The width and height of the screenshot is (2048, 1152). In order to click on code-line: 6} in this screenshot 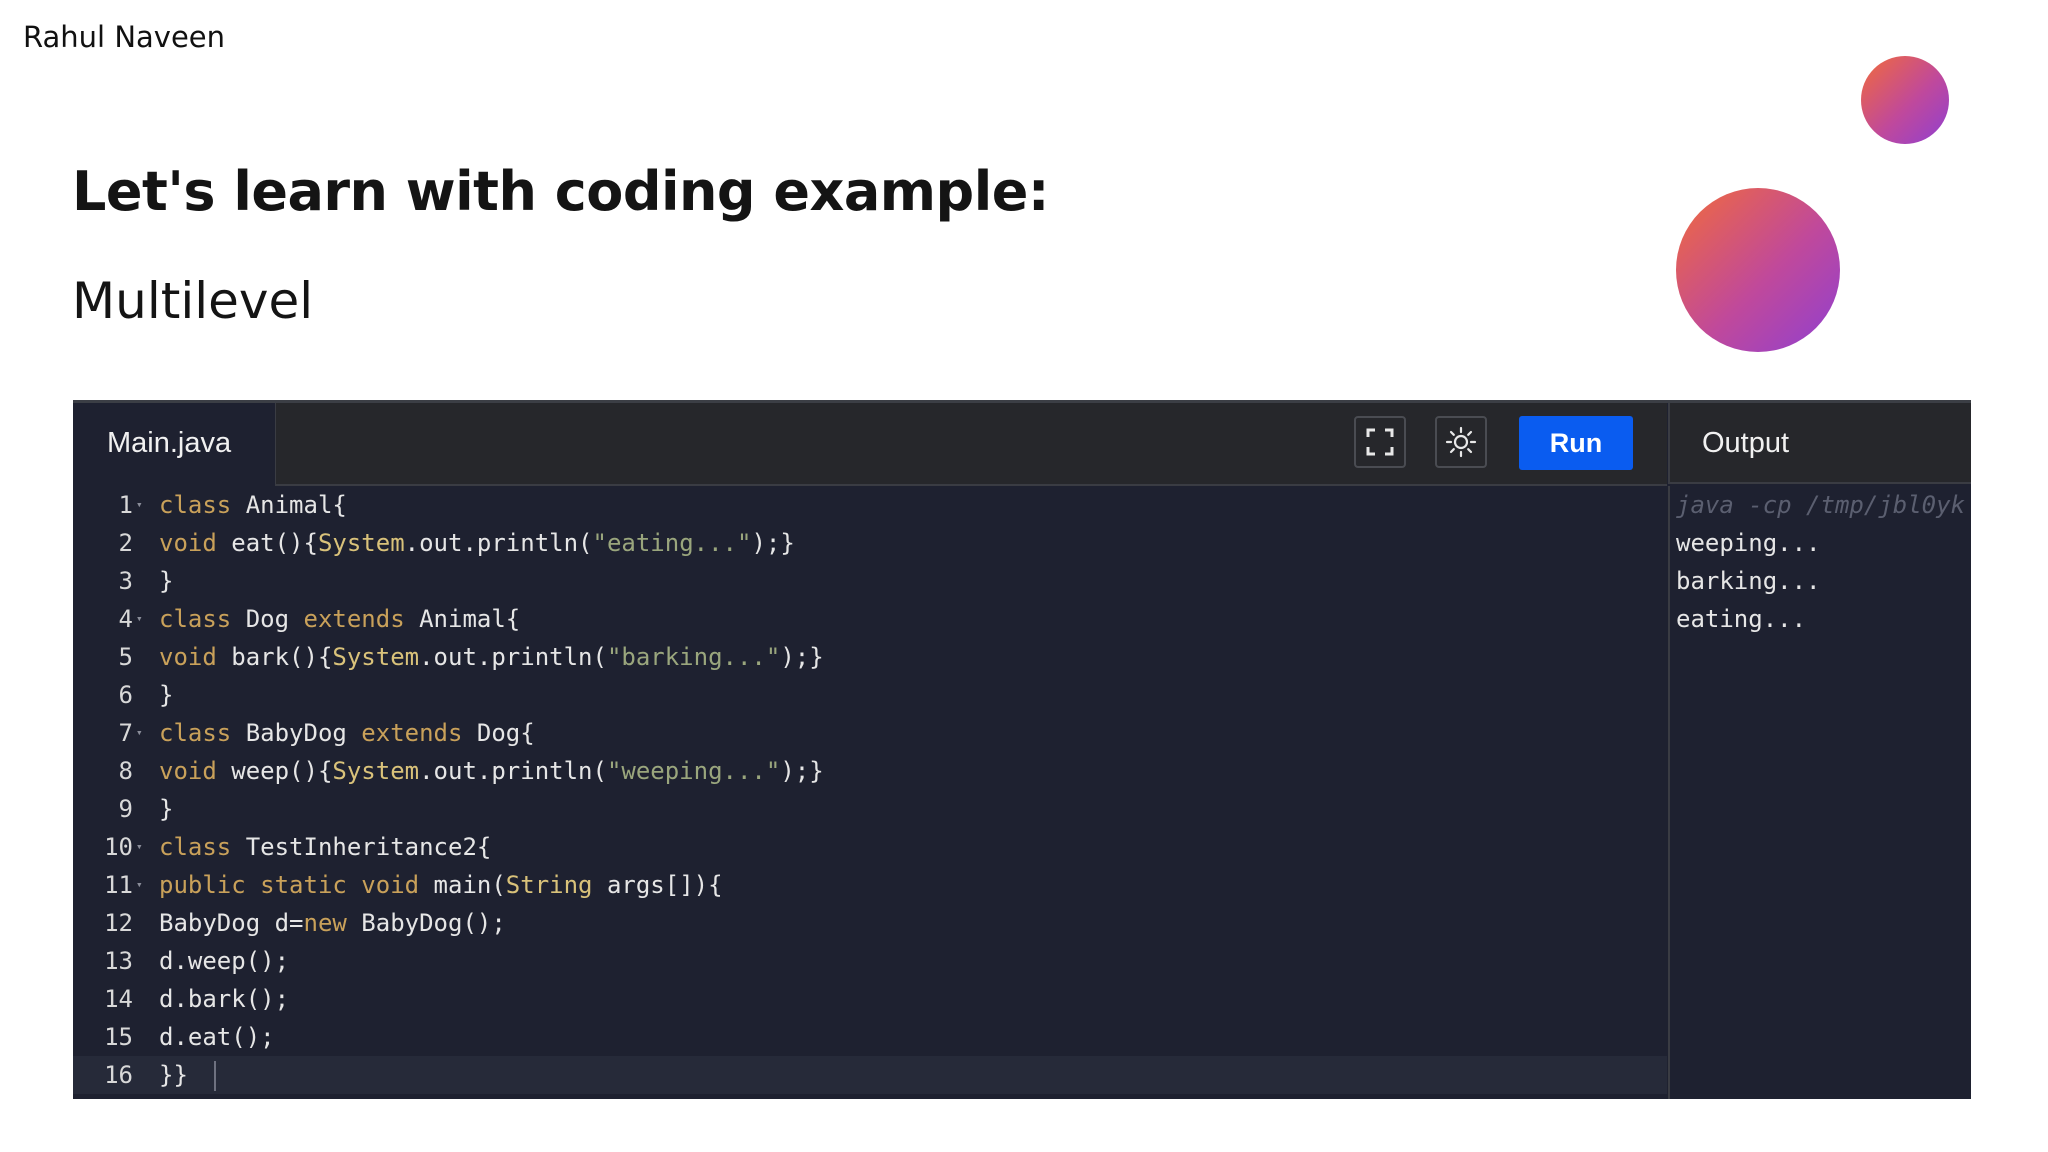, I will do `click(870, 695)`.